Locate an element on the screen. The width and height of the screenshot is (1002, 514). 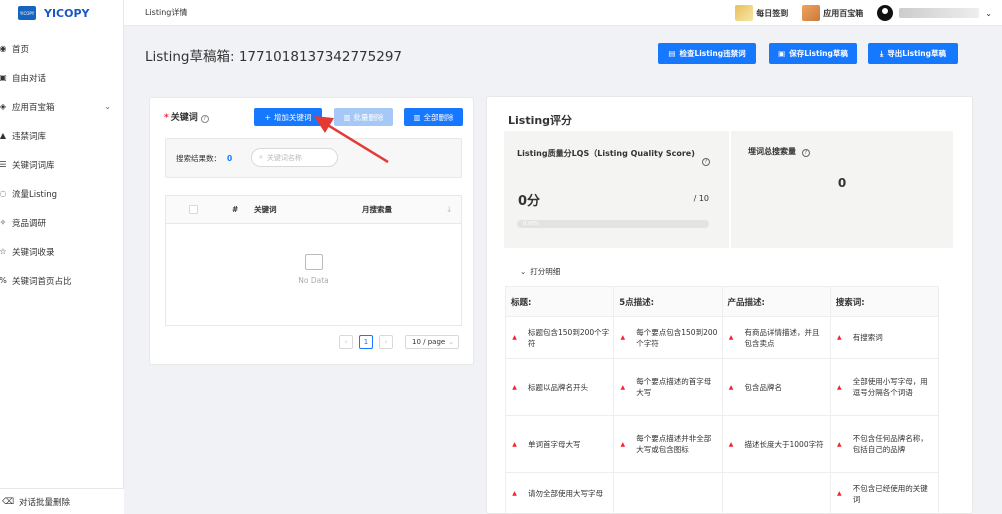
chat-icon: ▣ is located at coordinates (3, 77).